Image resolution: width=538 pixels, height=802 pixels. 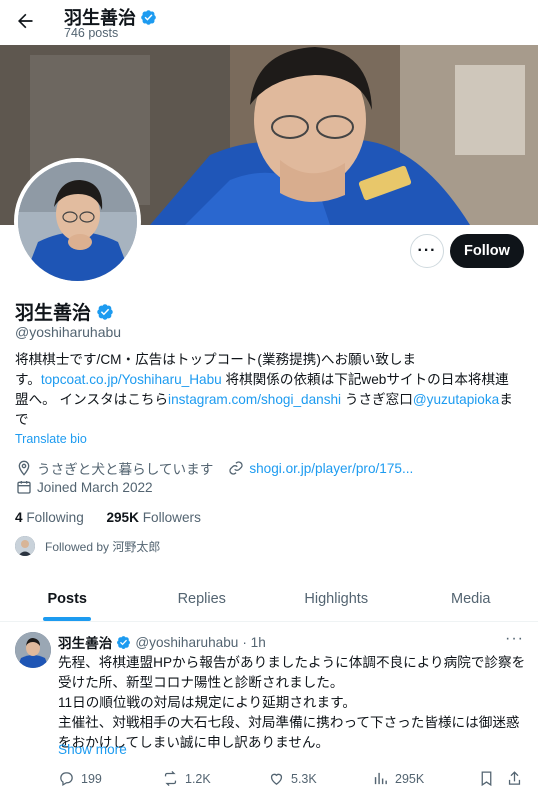 I want to click on profile-joined-row: Joined March 2022, so click(x=84, y=487).